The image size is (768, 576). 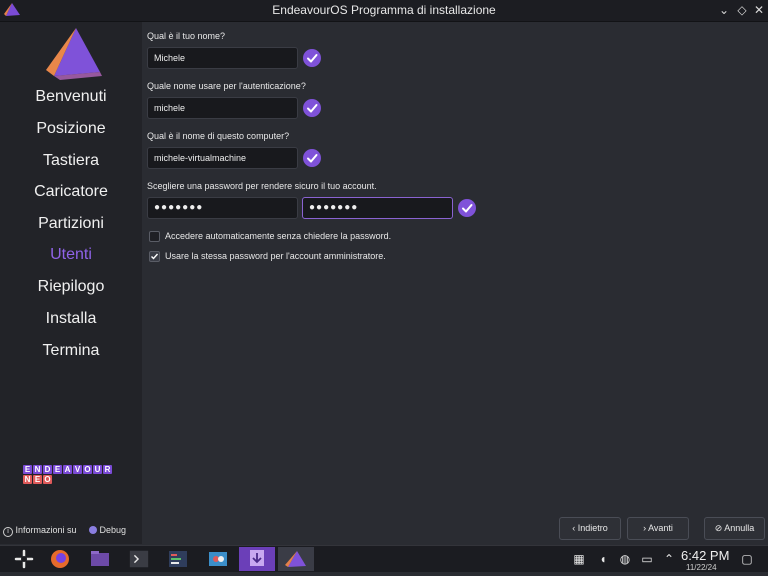 What do you see at coordinates (218, 136) in the screenshot?
I see `hostname-label: Qual è il nome di questo computer?` at bounding box center [218, 136].